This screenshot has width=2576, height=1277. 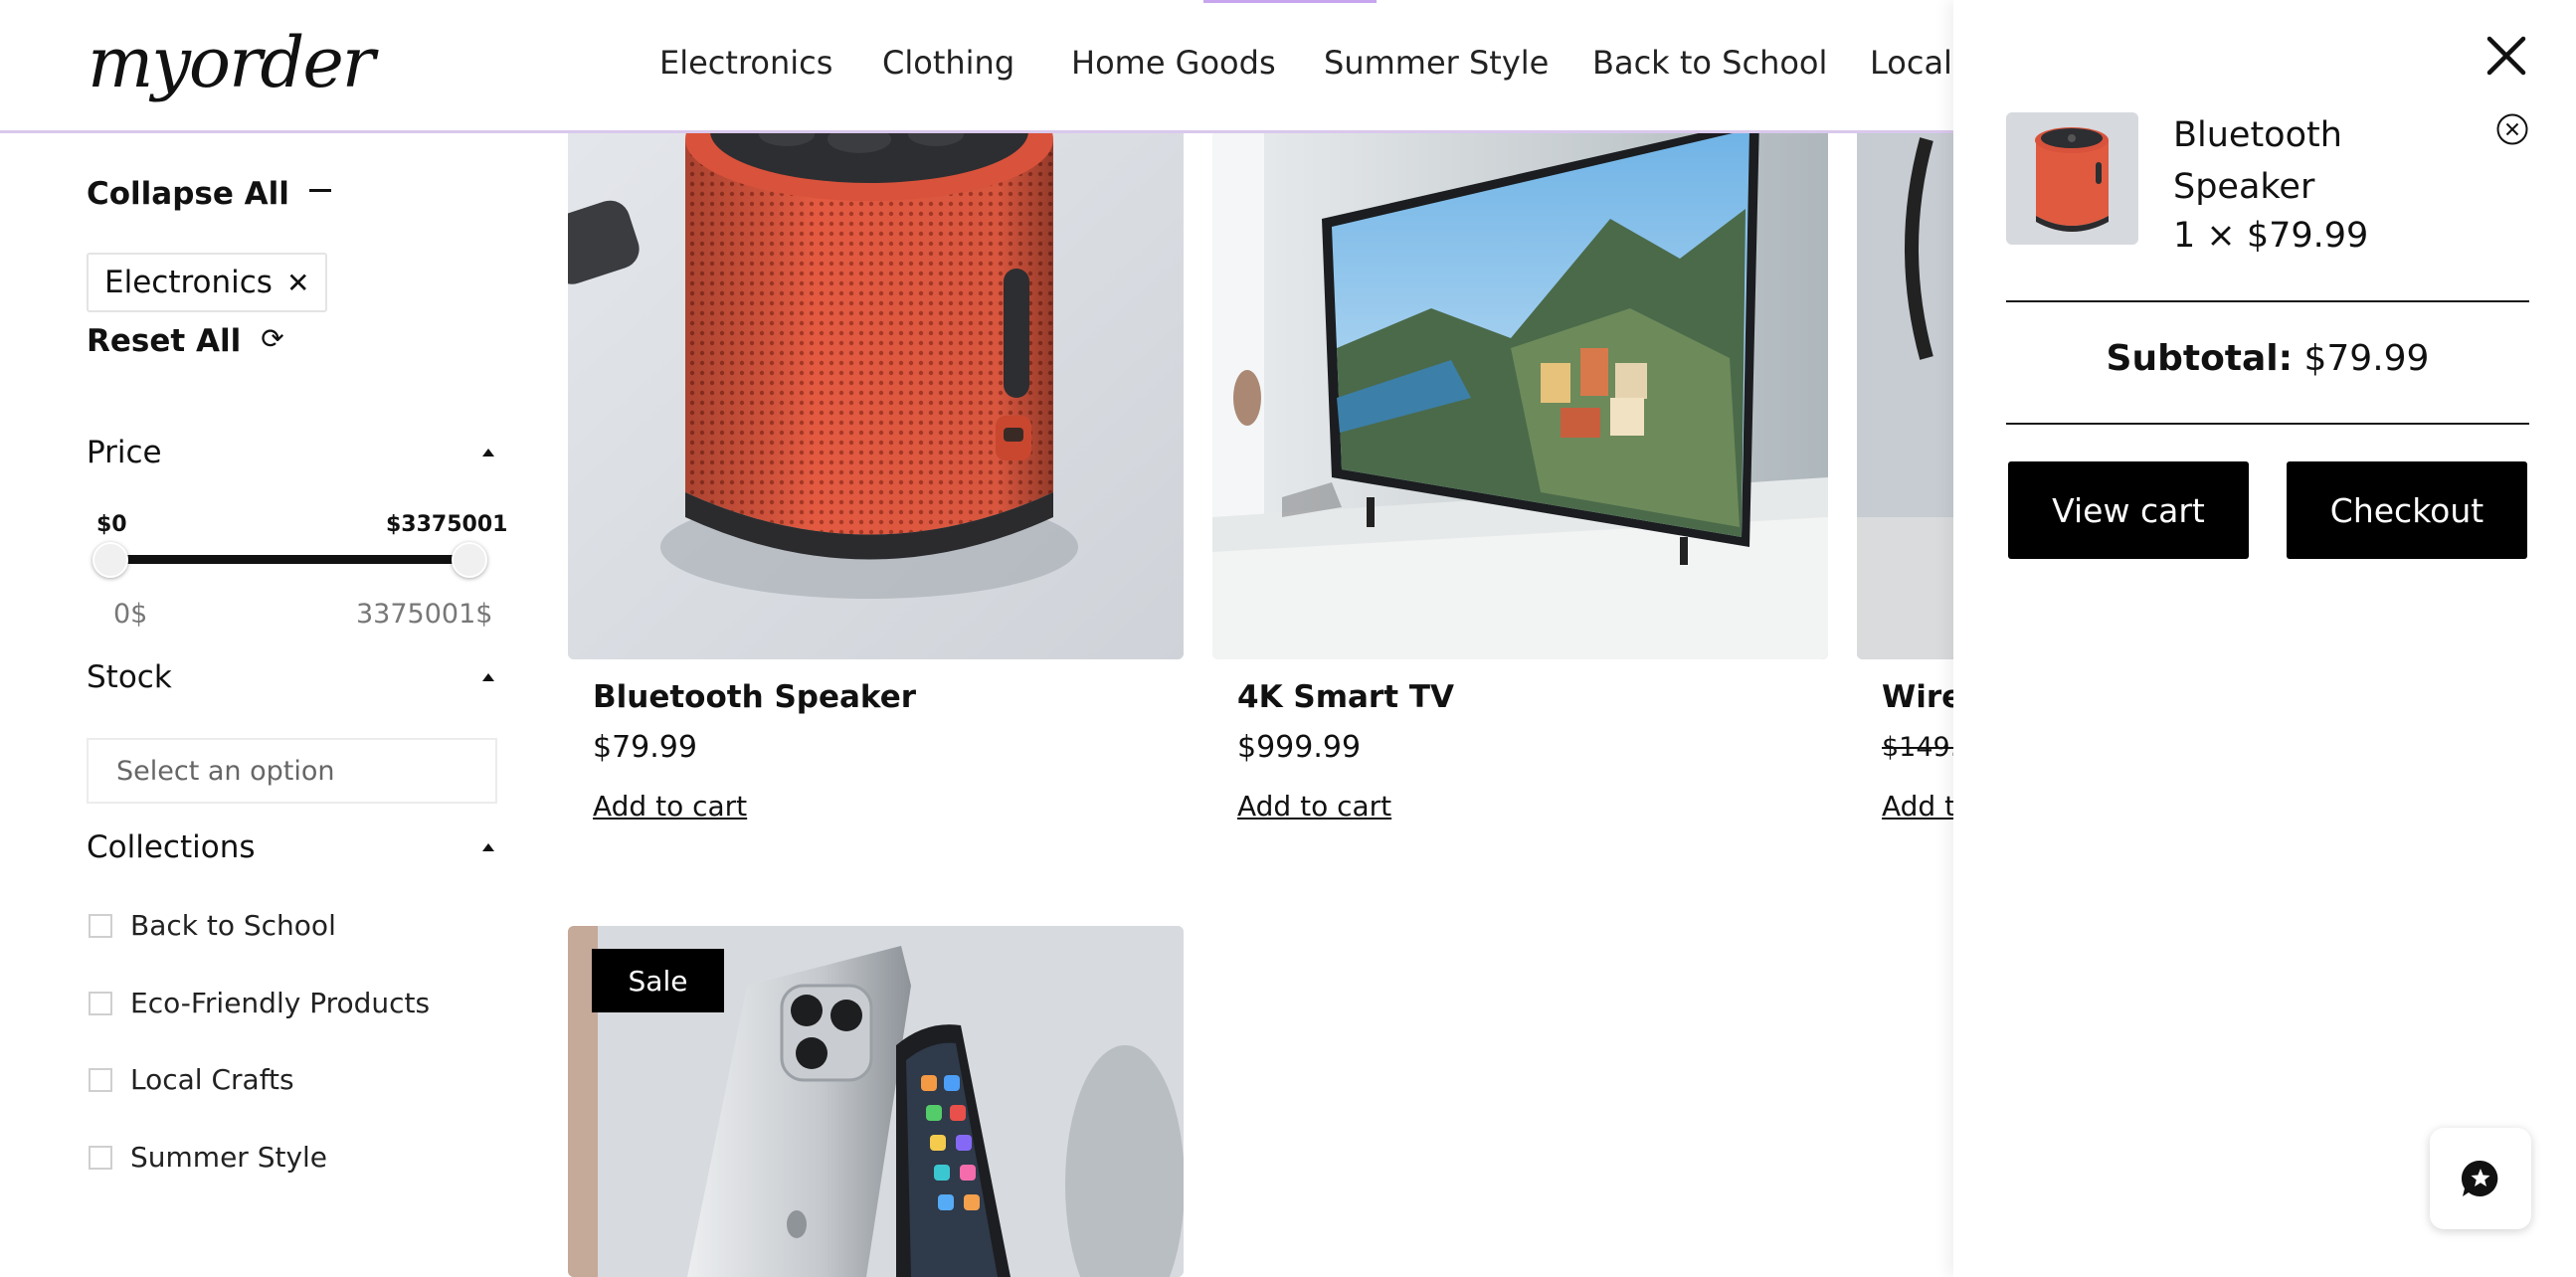 I want to click on price-min-label: $0, so click(x=111, y=524).